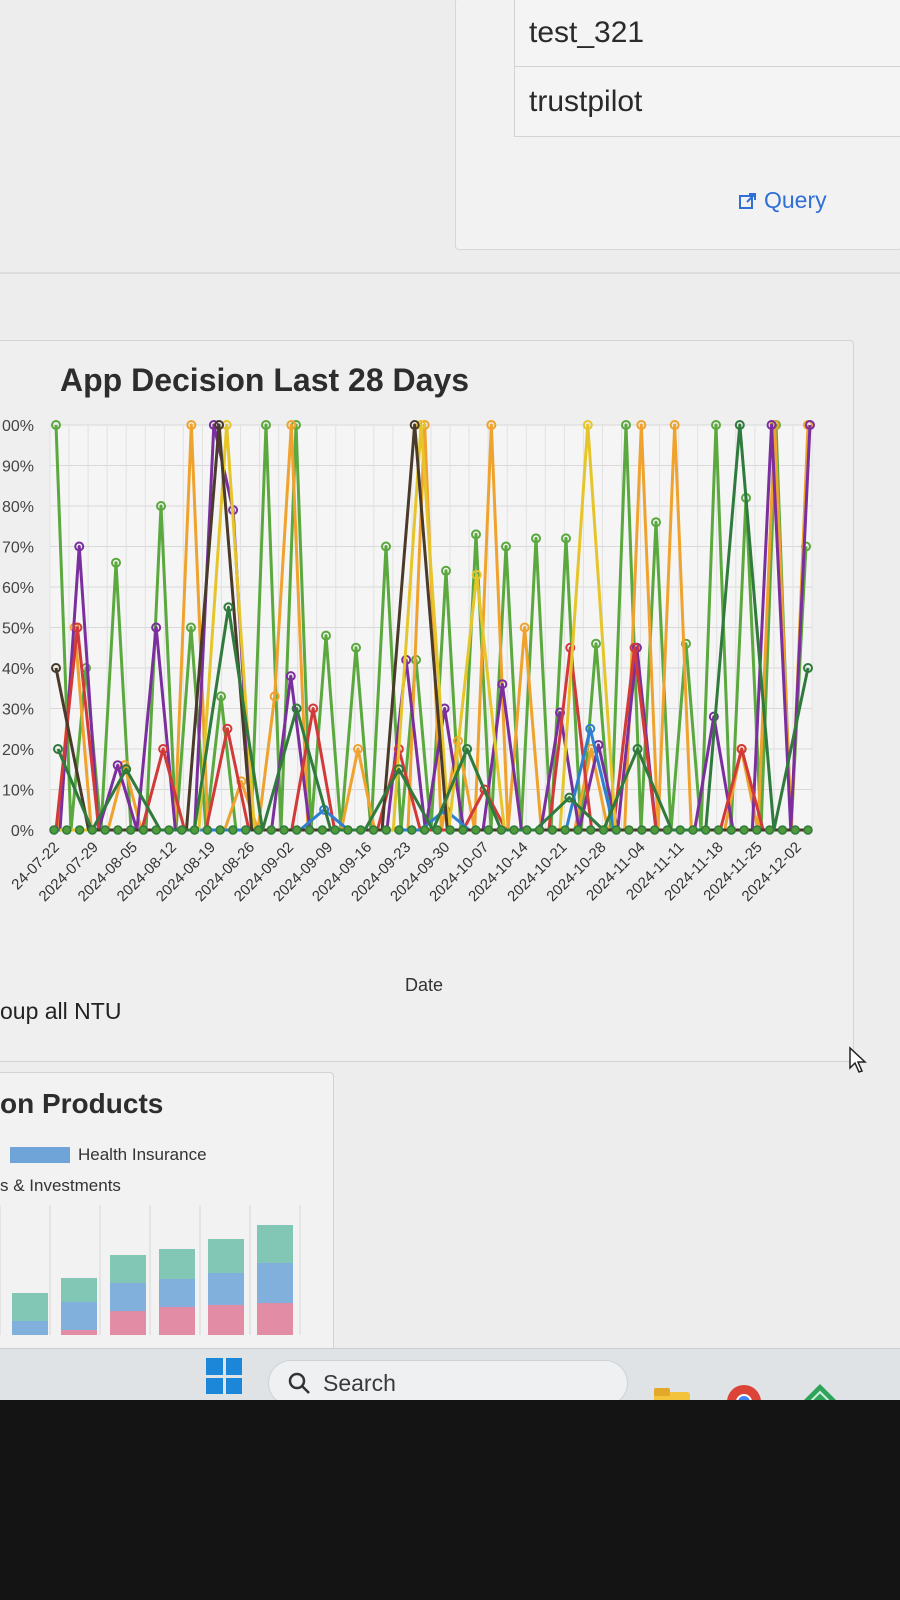 The image size is (900, 1600). I want to click on table-row: trustpilot, so click(707, 102).